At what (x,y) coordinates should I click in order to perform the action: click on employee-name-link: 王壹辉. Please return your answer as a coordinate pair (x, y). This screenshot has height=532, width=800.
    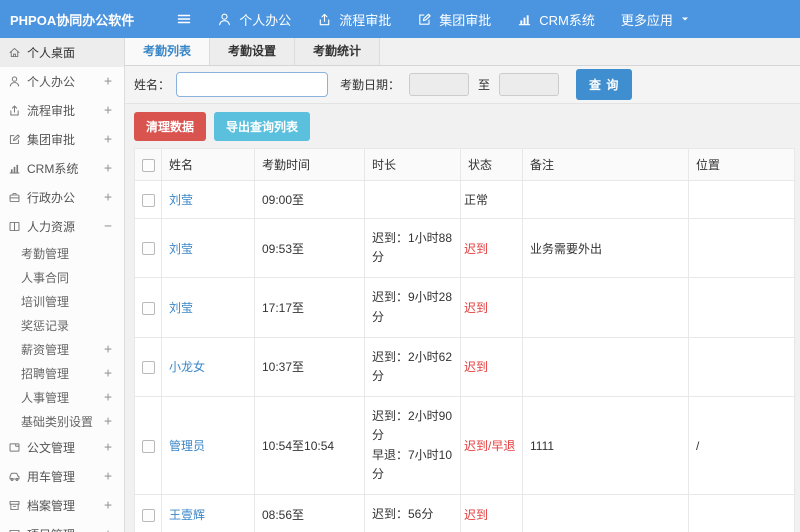
    Looking at the image, I should click on (187, 515).